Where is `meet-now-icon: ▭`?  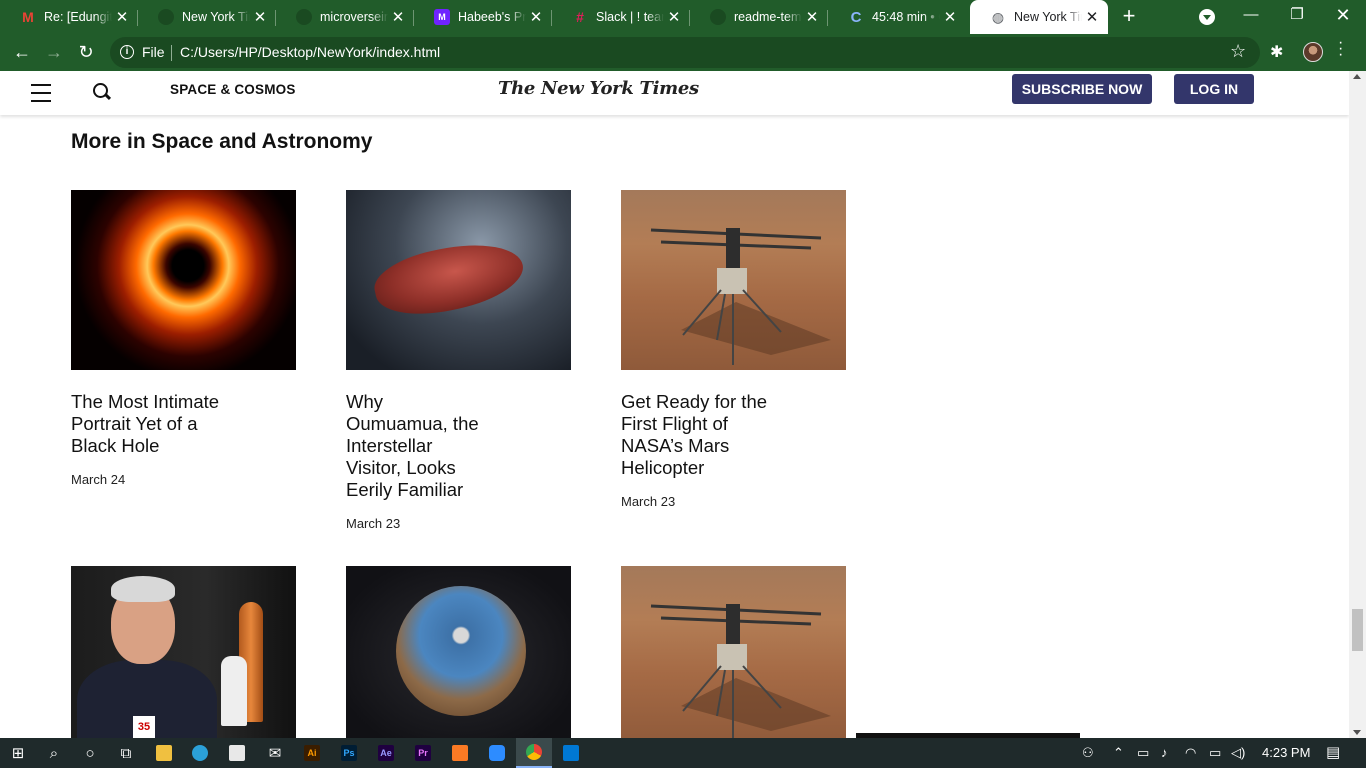 meet-now-icon: ▭ is located at coordinates (1143, 753).